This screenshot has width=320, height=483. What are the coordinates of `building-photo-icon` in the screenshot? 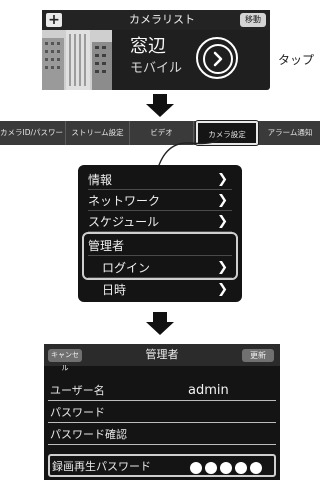 It's located at (77, 60).